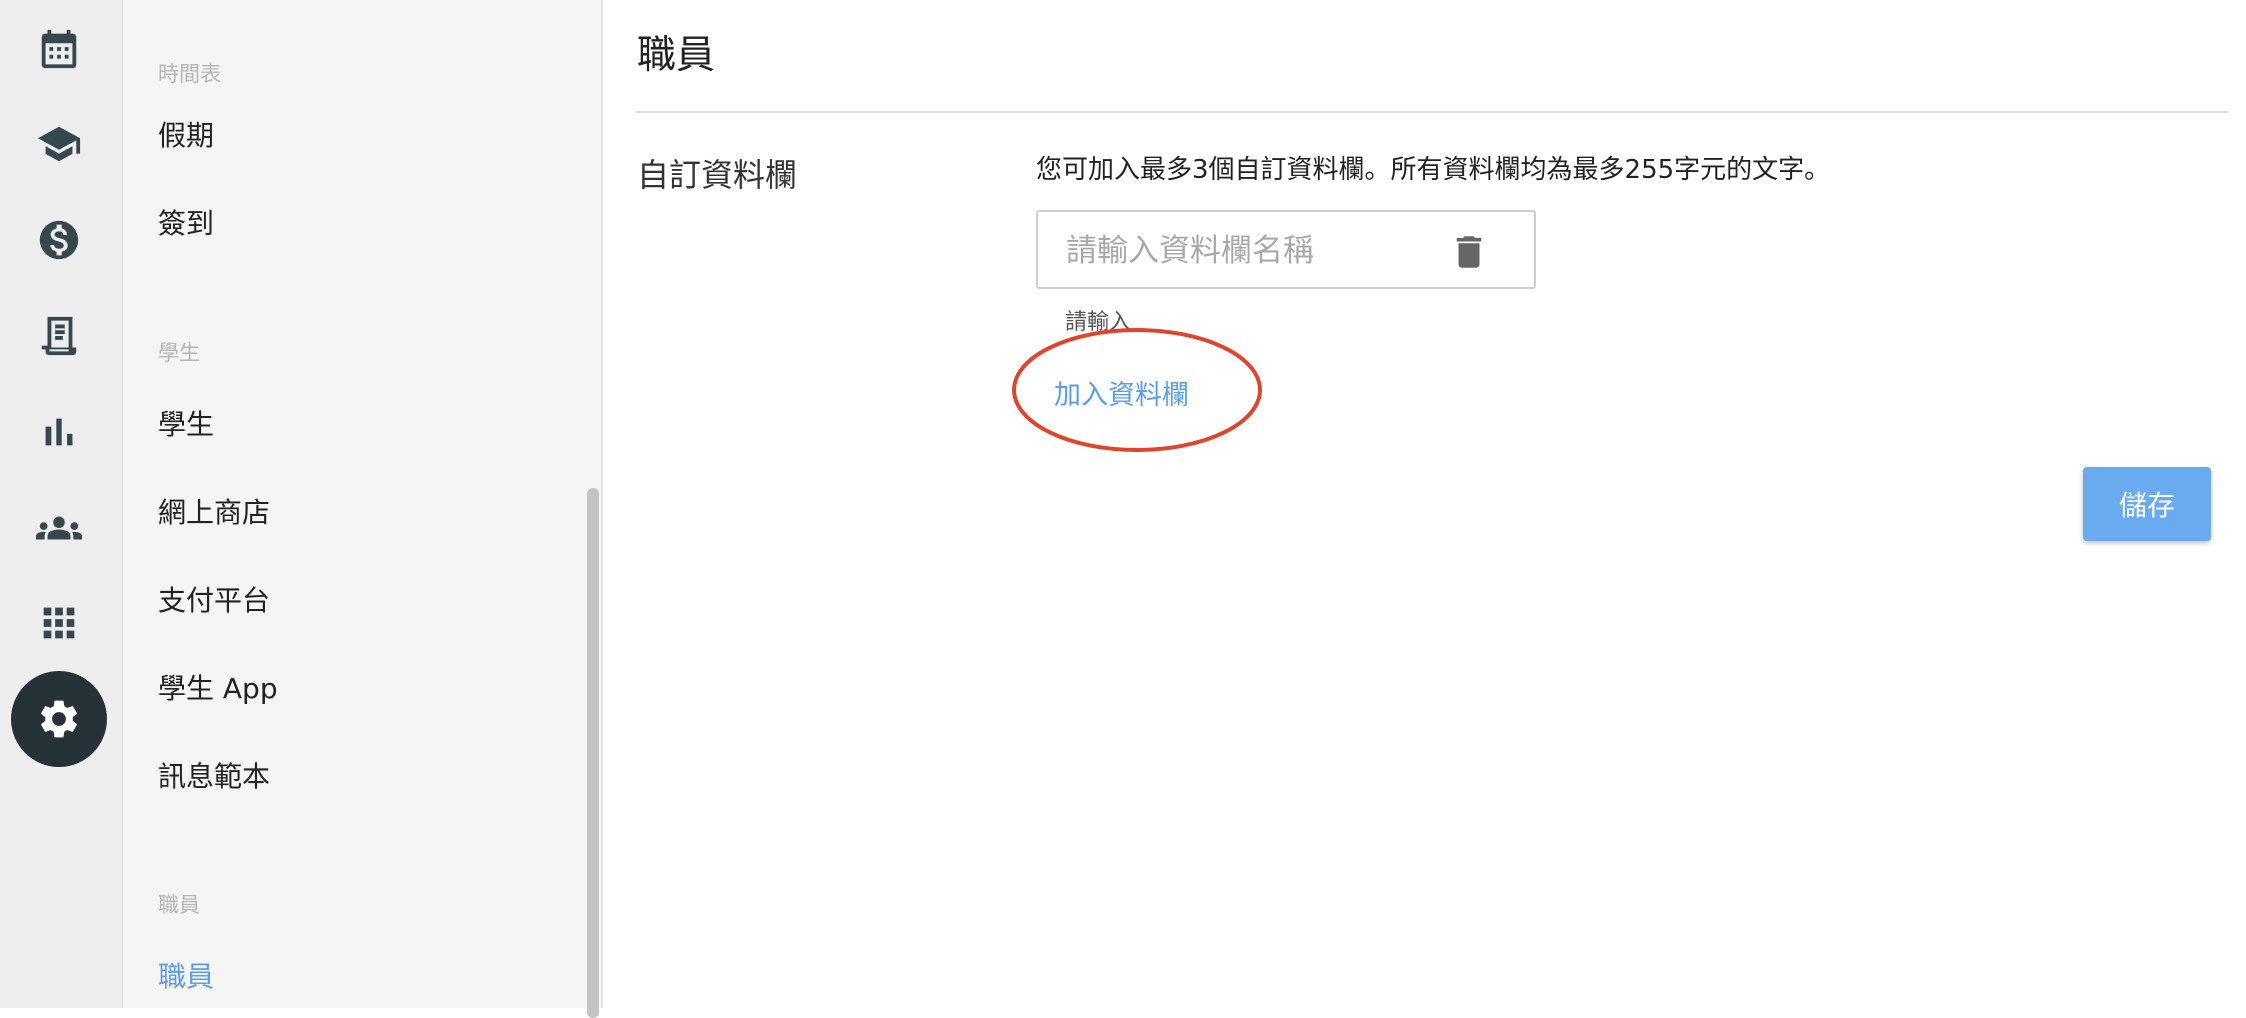  I want to click on field-helper-text: 請輸入, so click(1098, 322).